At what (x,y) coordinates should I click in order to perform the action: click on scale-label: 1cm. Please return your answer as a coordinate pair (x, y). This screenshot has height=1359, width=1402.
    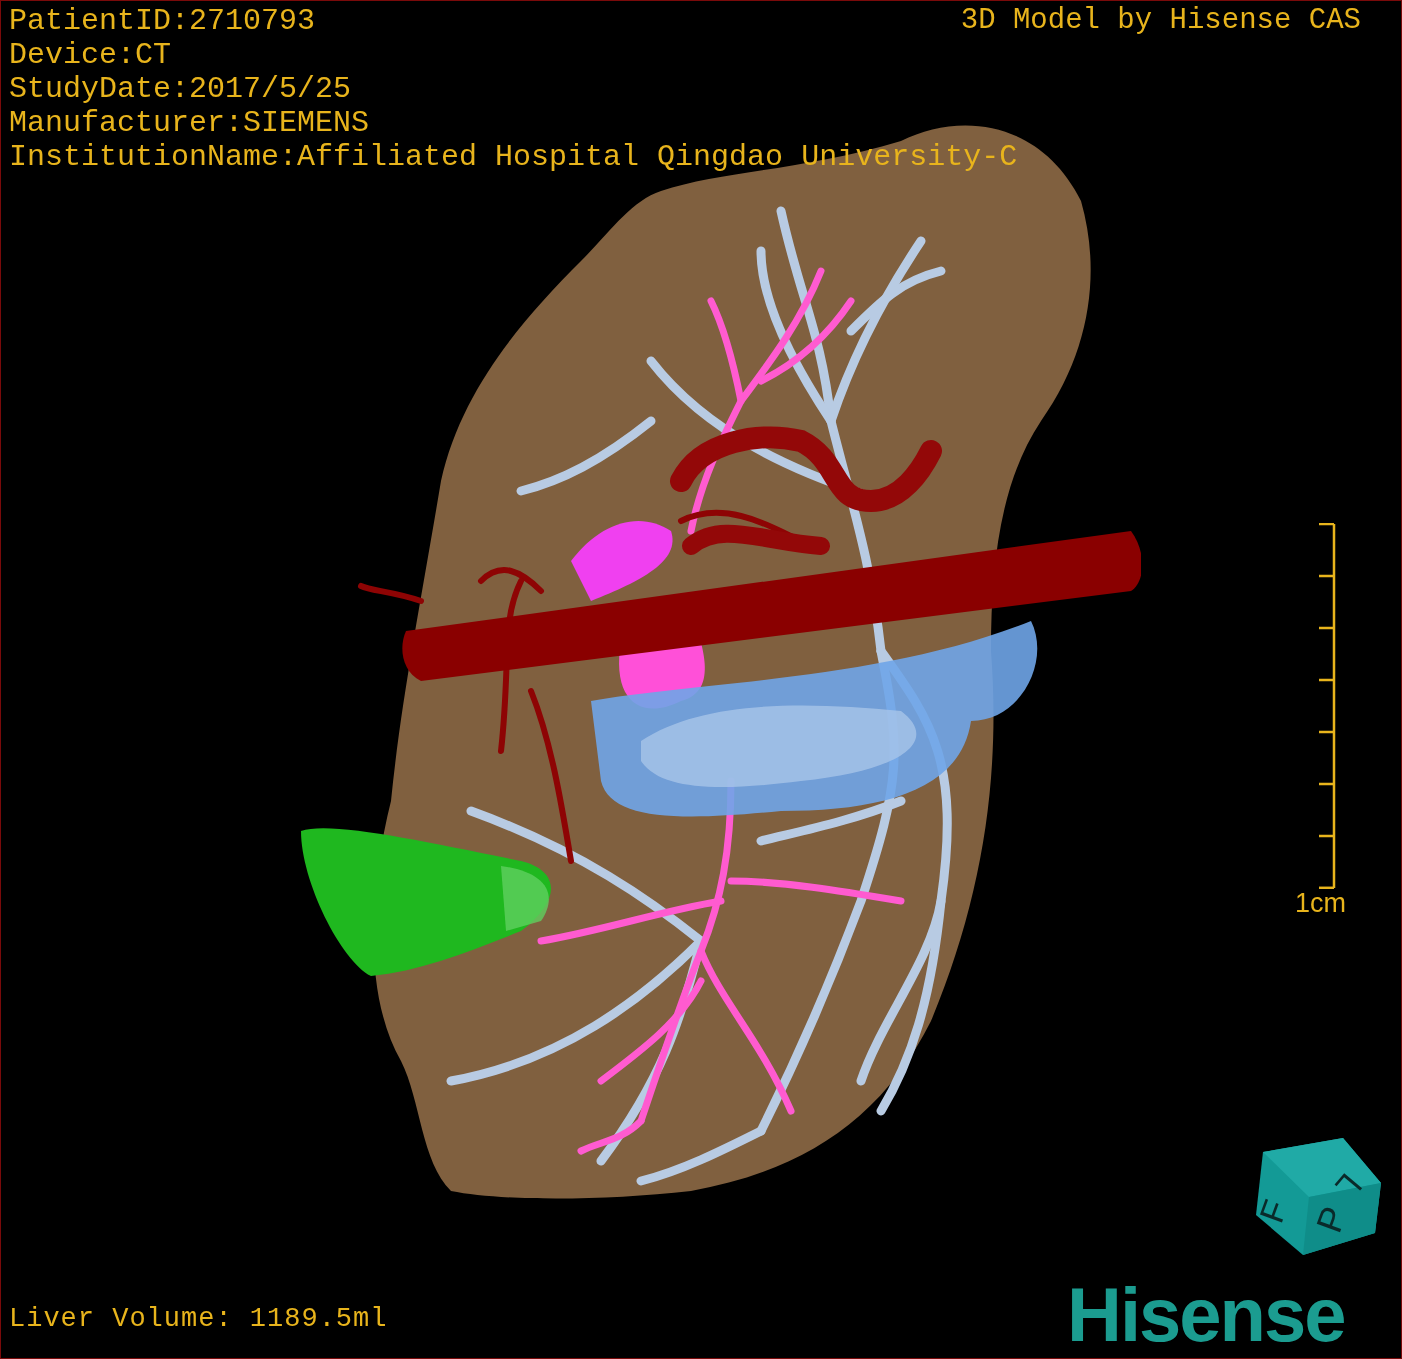
    Looking at the image, I should click on (1320, 903).